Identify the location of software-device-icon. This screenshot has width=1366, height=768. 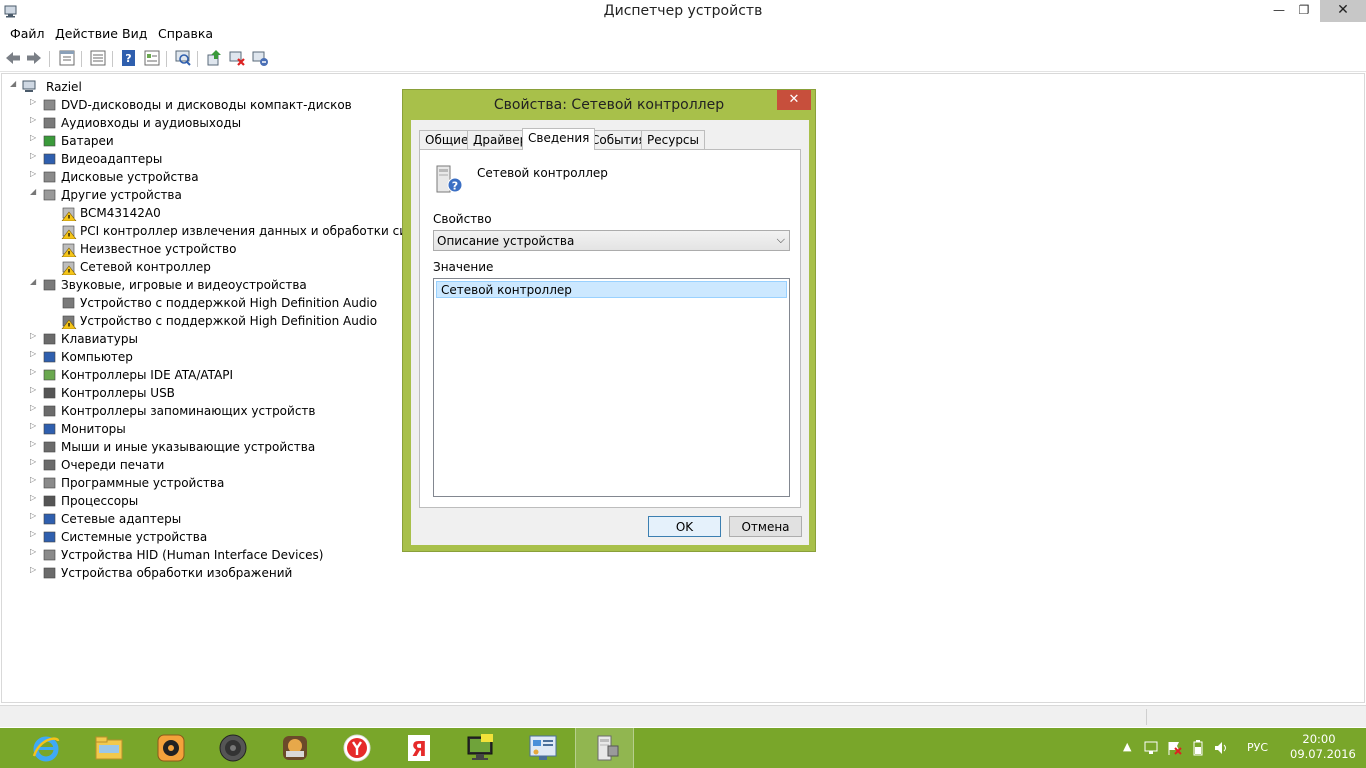
(49, 483).